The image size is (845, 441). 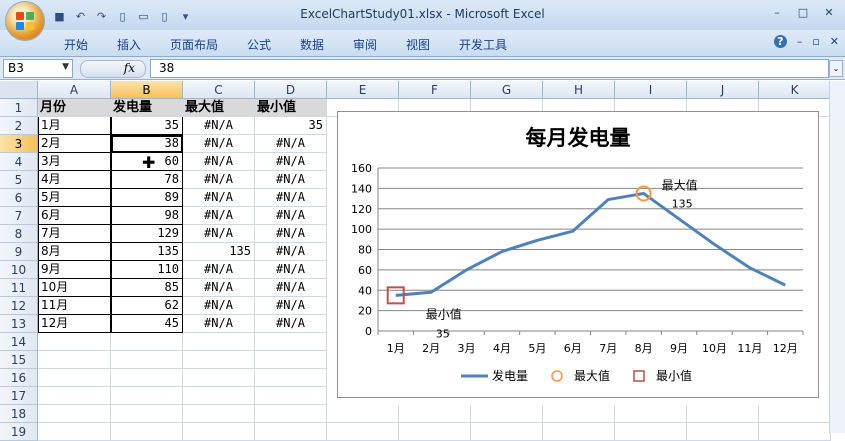 What do you see at coordinates (312, 44) in the screenshot?
I see `tab-data: 数据` at bounding box center [312, 44].